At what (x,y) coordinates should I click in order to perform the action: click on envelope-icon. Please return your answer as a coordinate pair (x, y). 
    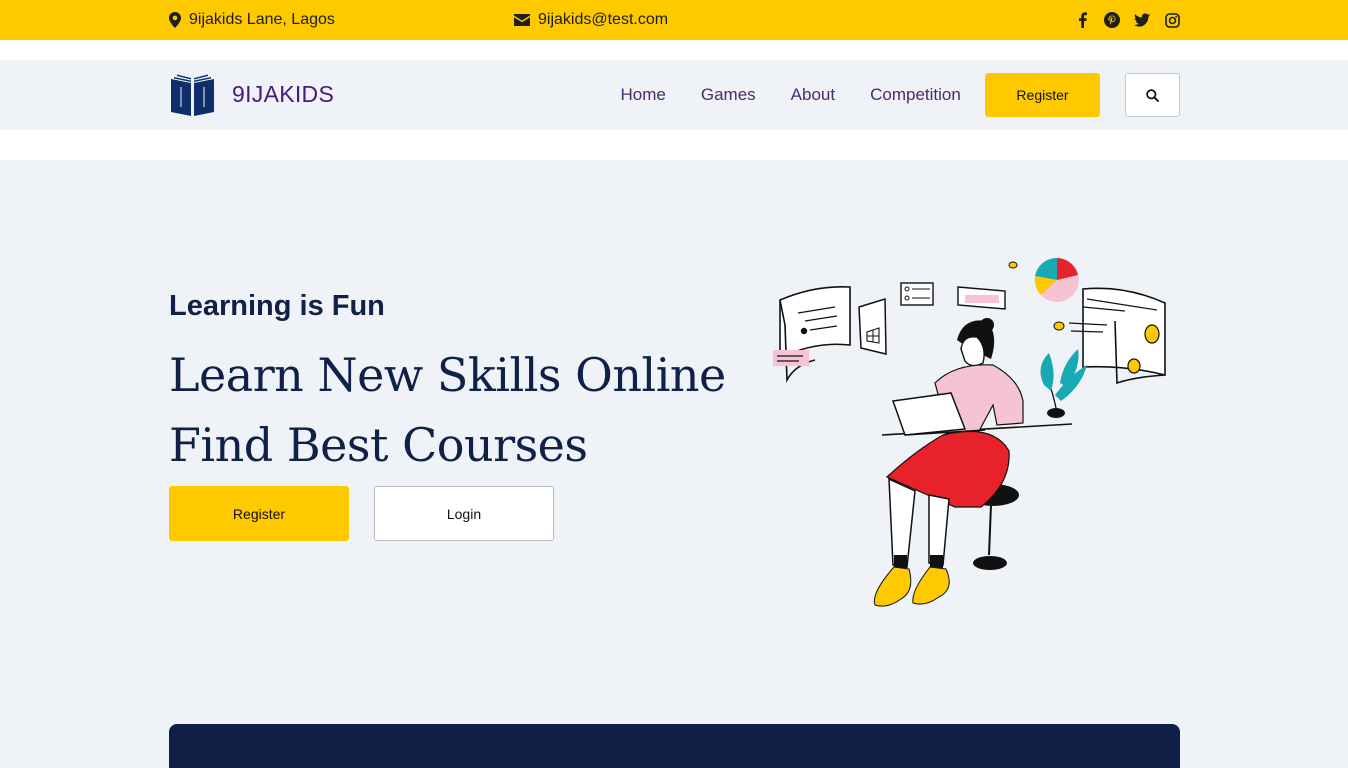
    Looking at the image, I should click on (522, 20).